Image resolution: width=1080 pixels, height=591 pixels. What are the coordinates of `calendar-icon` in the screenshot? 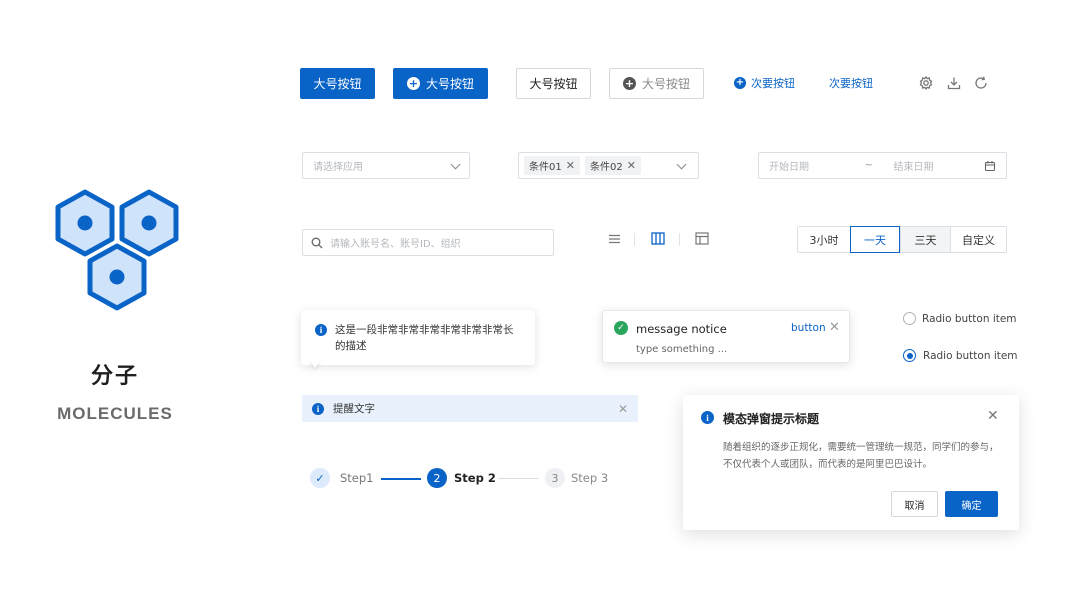 It's located at (990, 165).